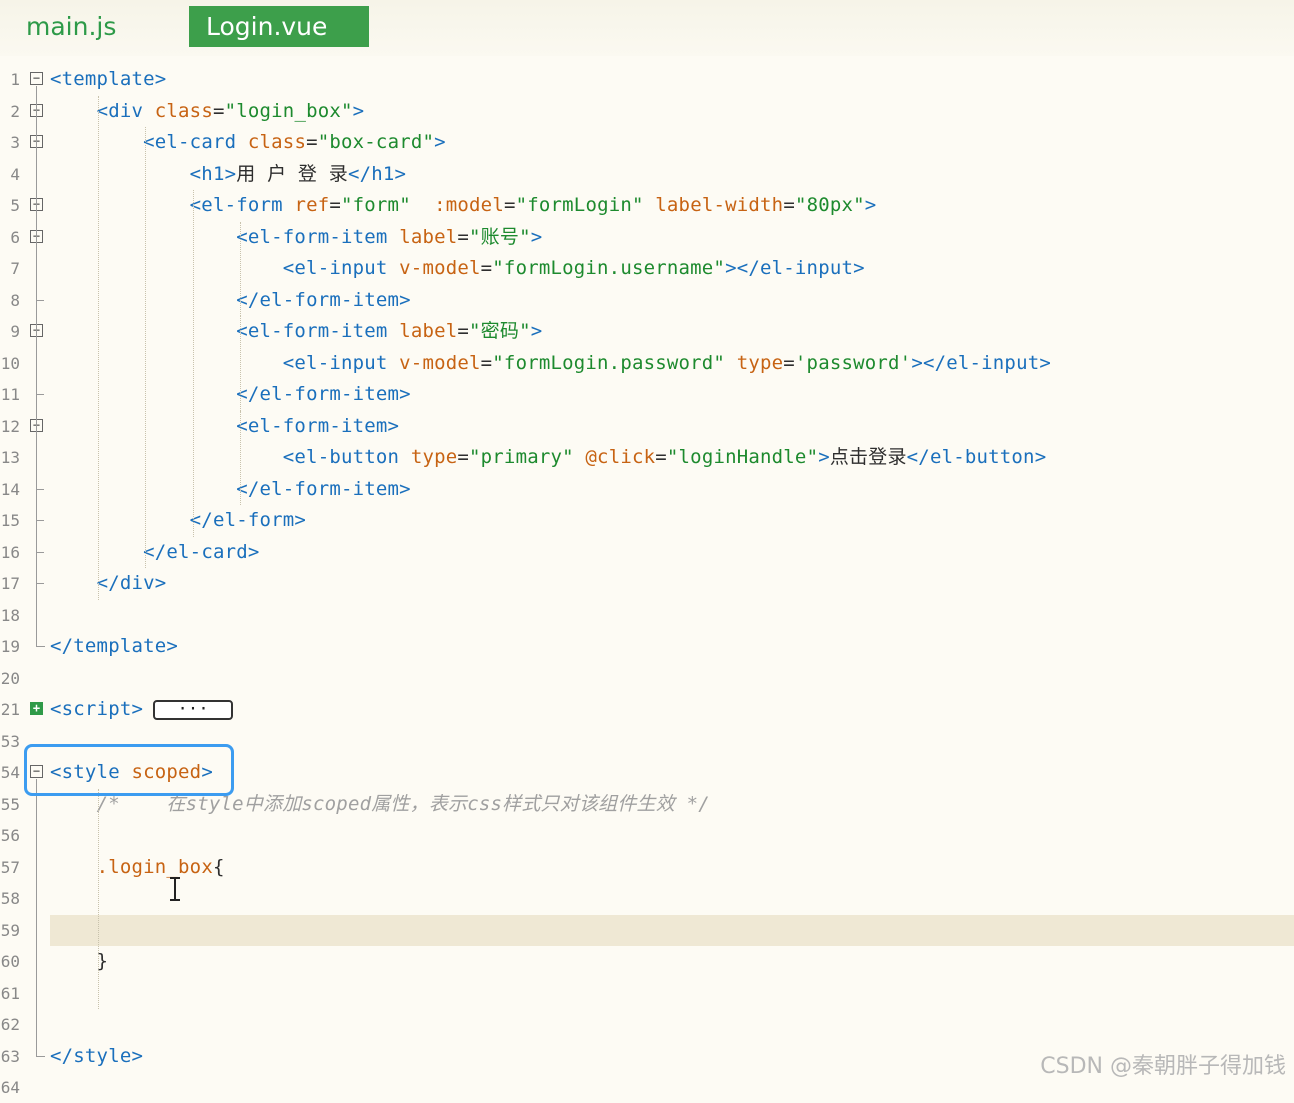 The width and height of the screenshot is (1294, 1103). Describe the element at coordinates (10, 772) in the screenshot. I see `line-number: 54` at that location.